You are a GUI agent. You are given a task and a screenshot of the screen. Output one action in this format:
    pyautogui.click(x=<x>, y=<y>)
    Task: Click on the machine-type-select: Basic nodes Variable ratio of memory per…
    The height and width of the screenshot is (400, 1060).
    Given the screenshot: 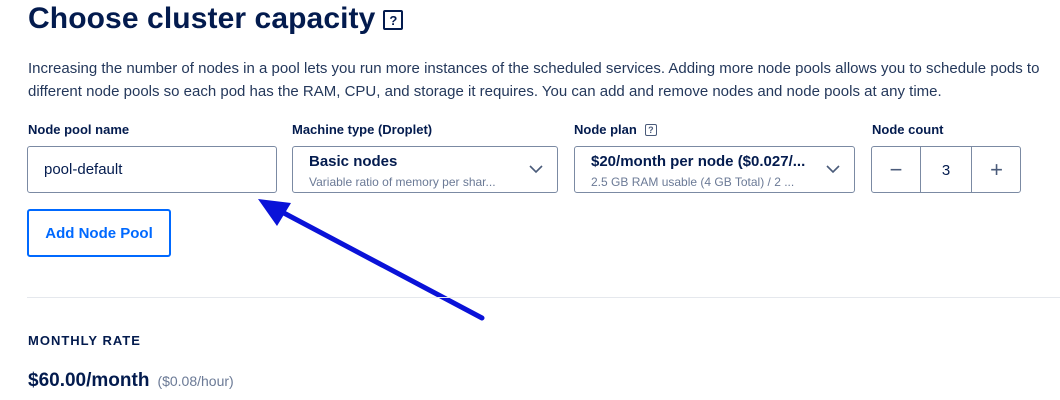 What is the action you would take?
    pyautogui.click(x=425, y=169)
    